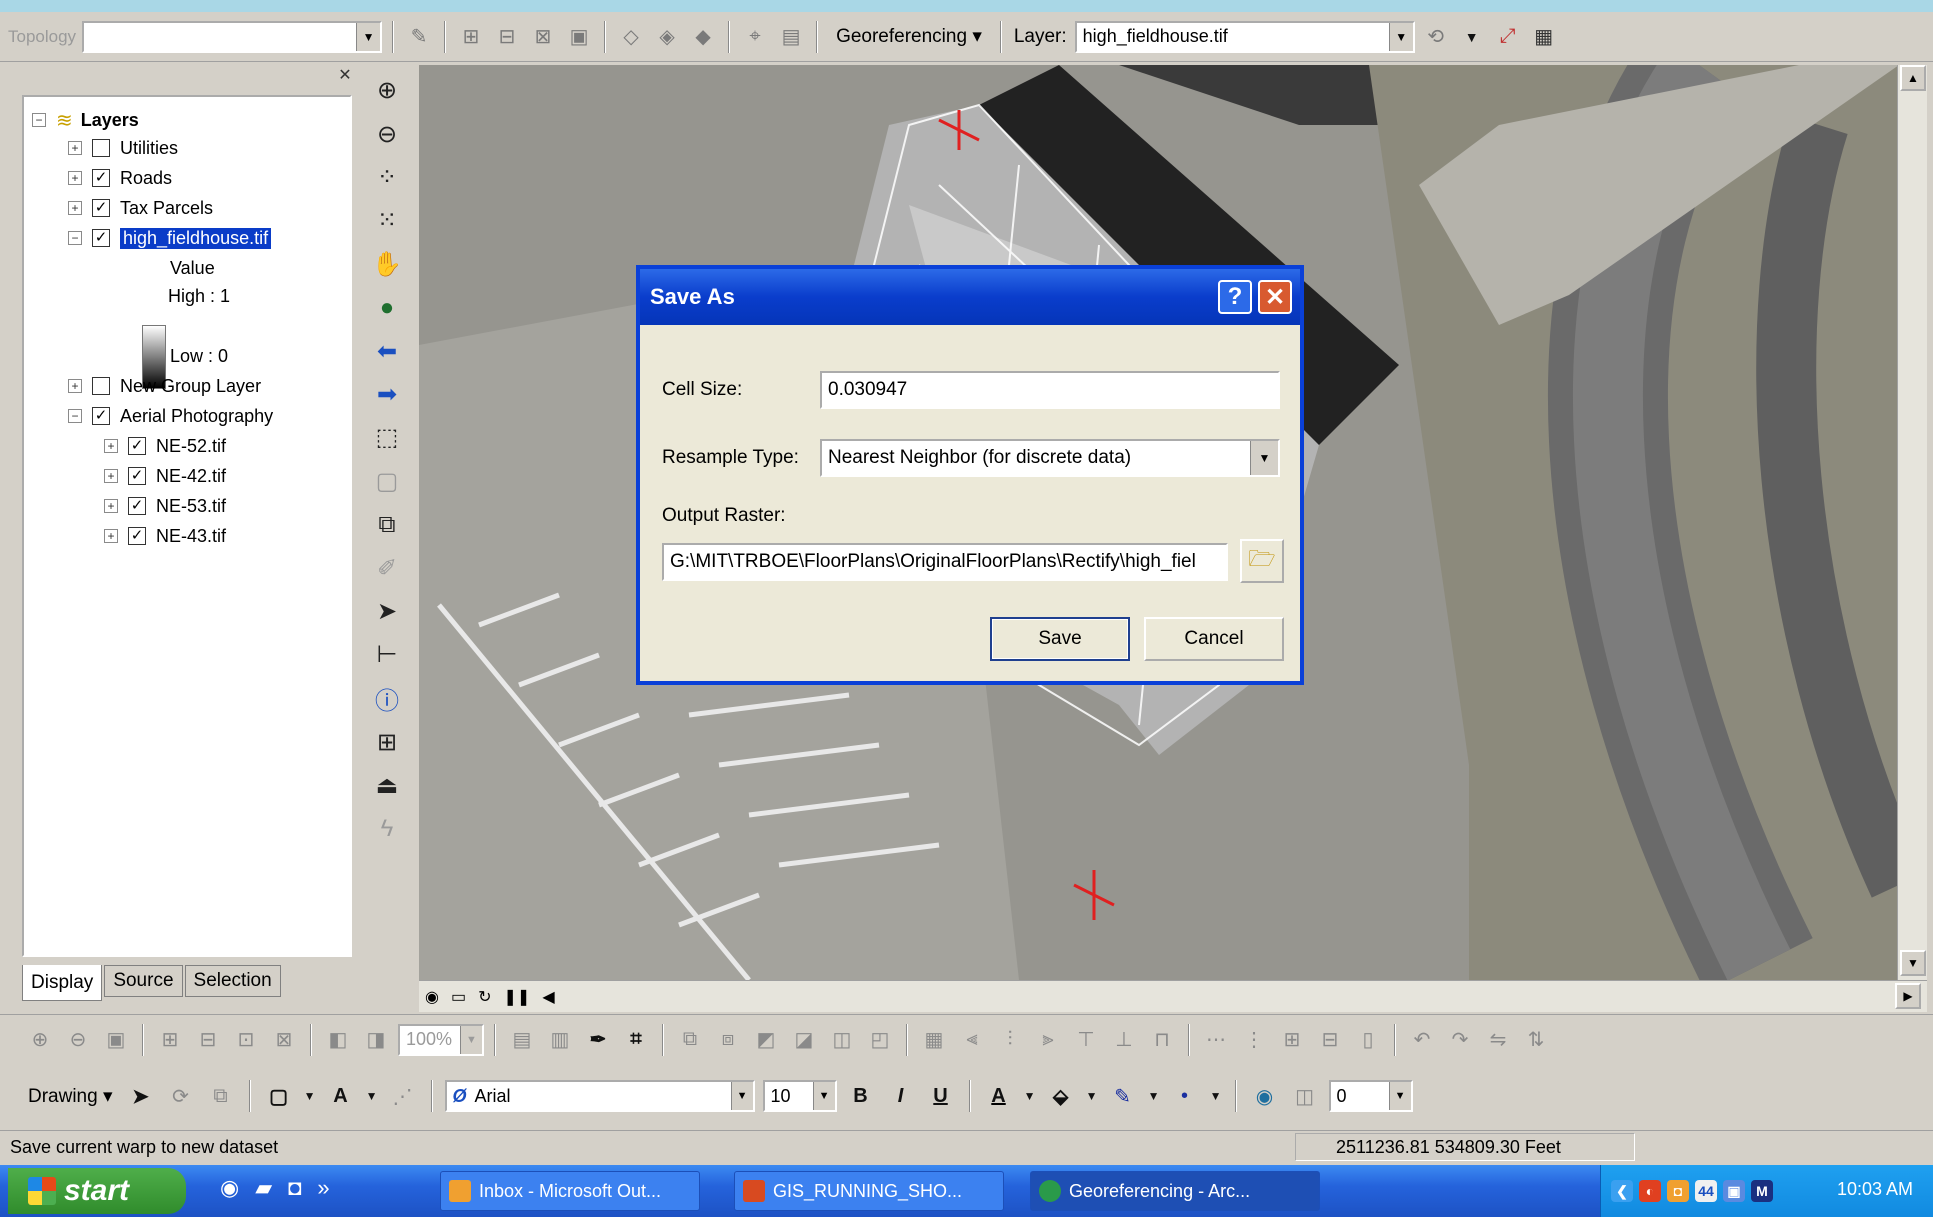 The height and width of the screenshot is (1217, 1933). I want to click on tab-display: Display, so click(62, 983).